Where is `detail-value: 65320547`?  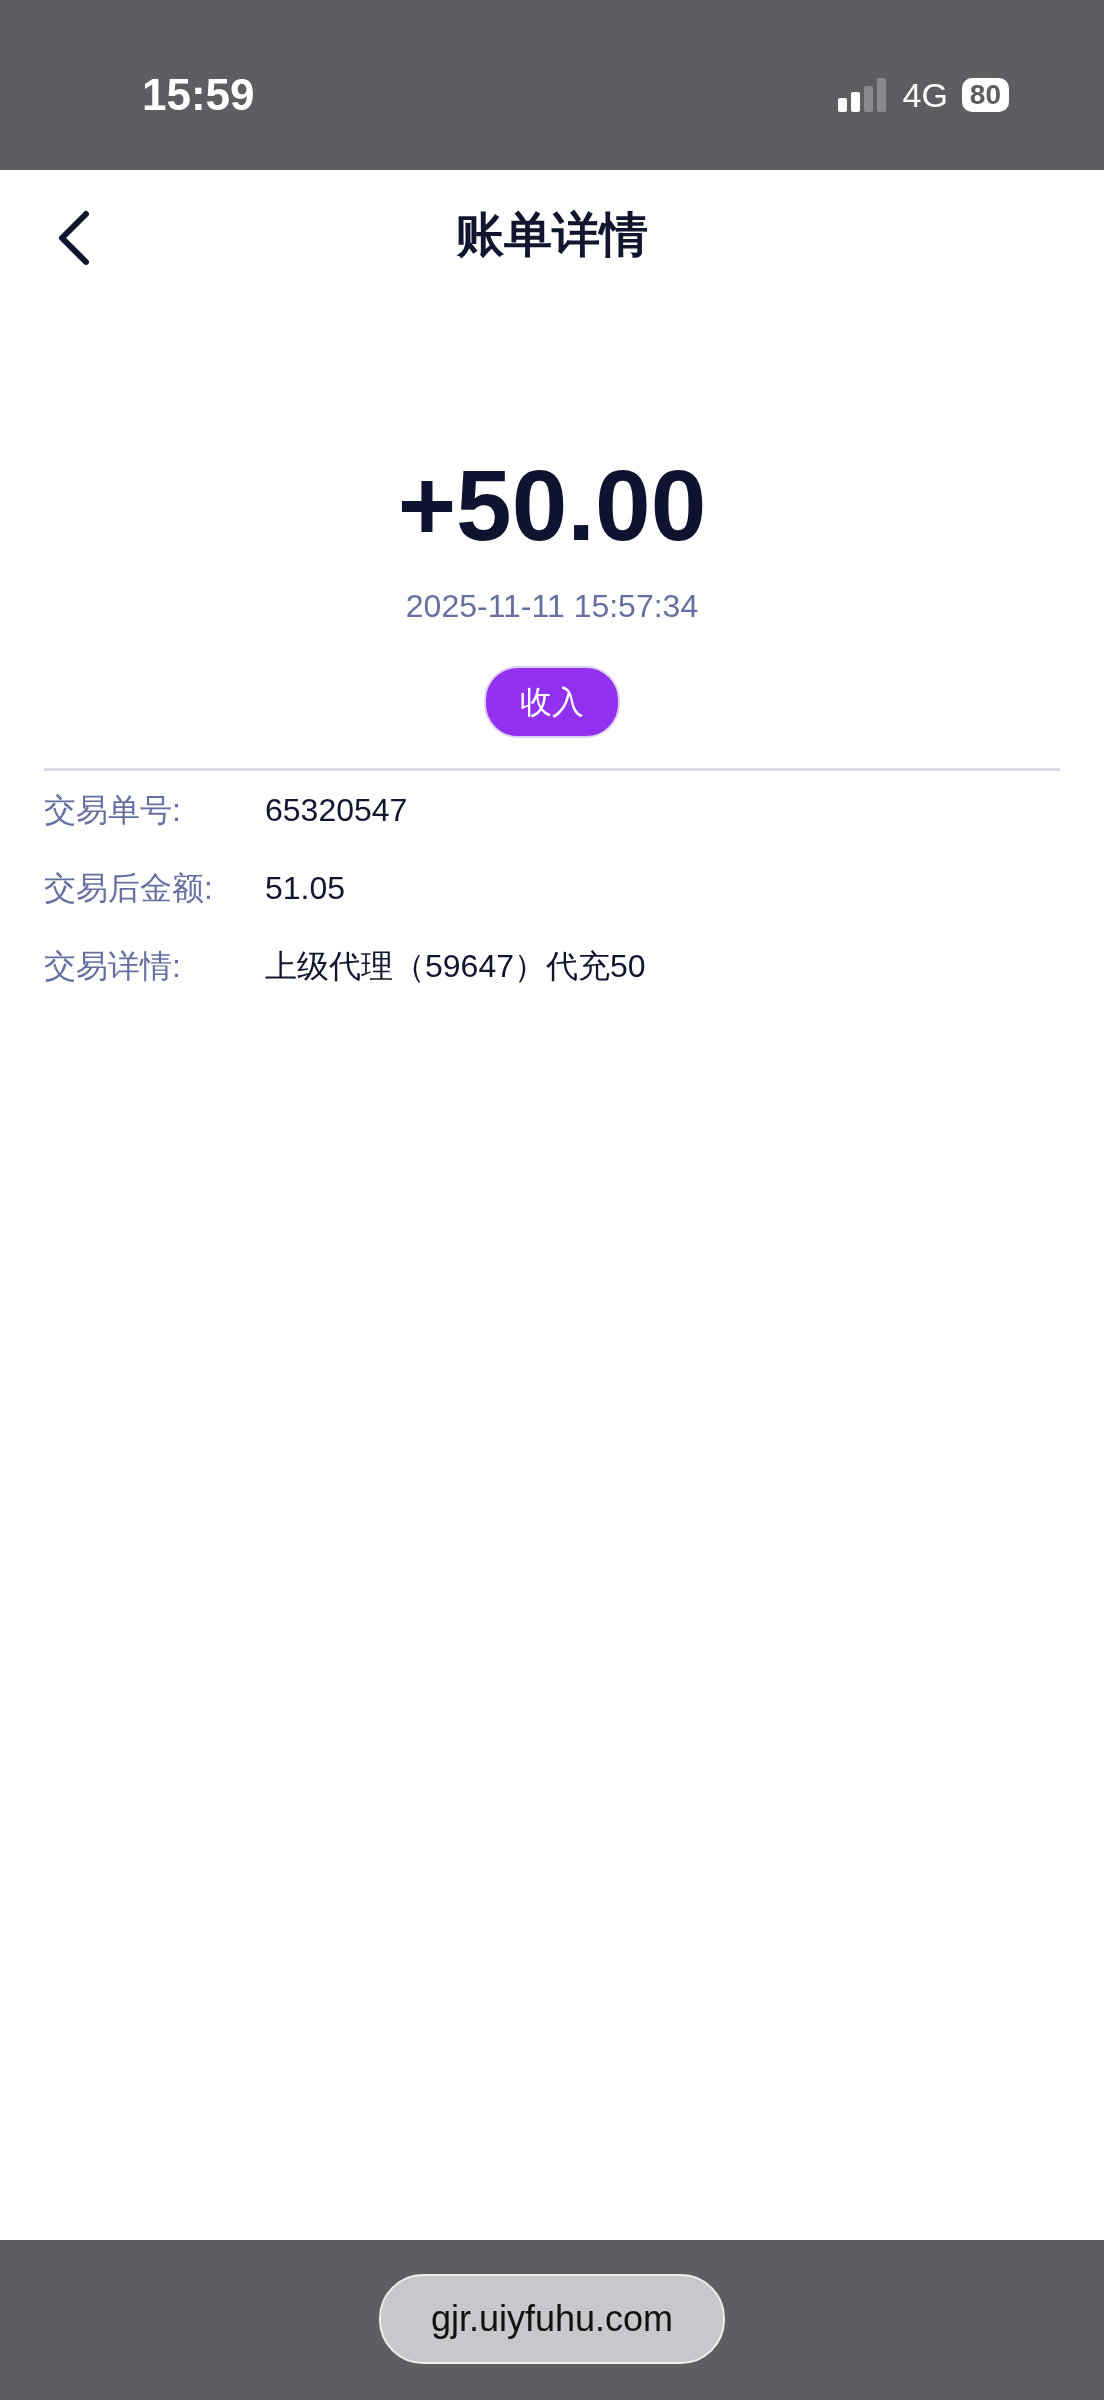
detail-value: 65320547 is located at coordinates (336, 810).